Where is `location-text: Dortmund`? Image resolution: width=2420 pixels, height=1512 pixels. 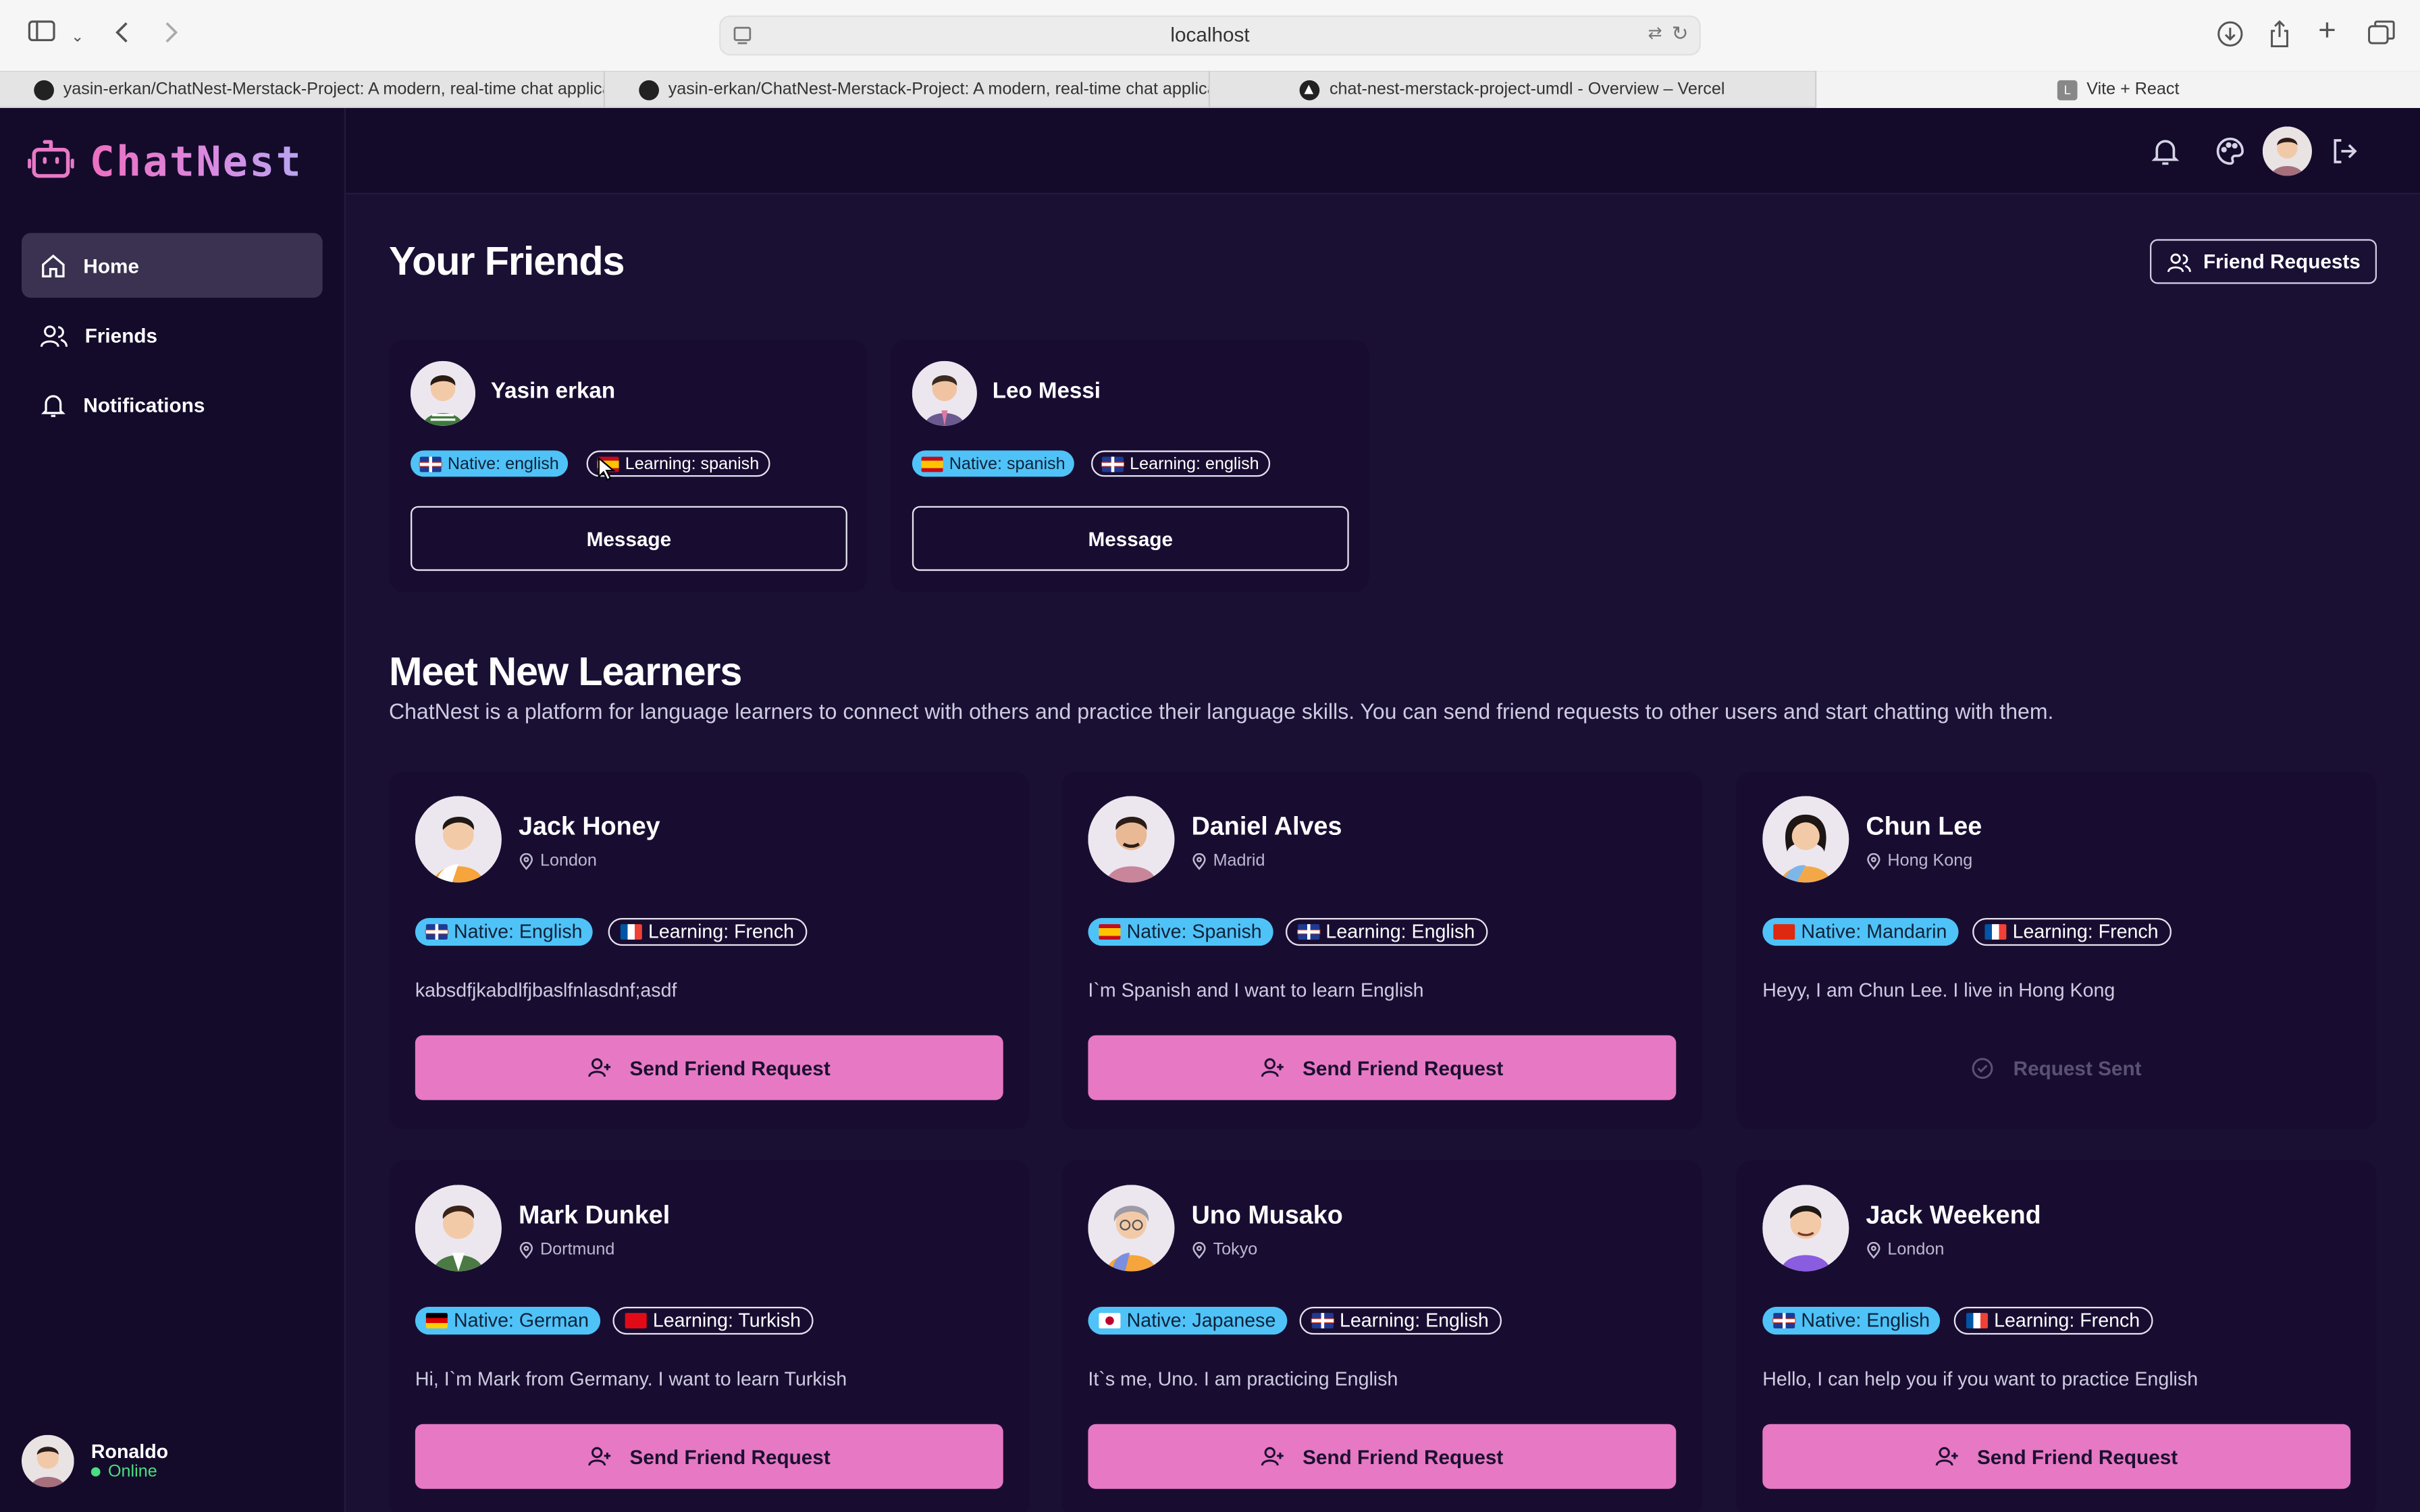
location-text: Dortmund is located at coordinates (577, 1250).